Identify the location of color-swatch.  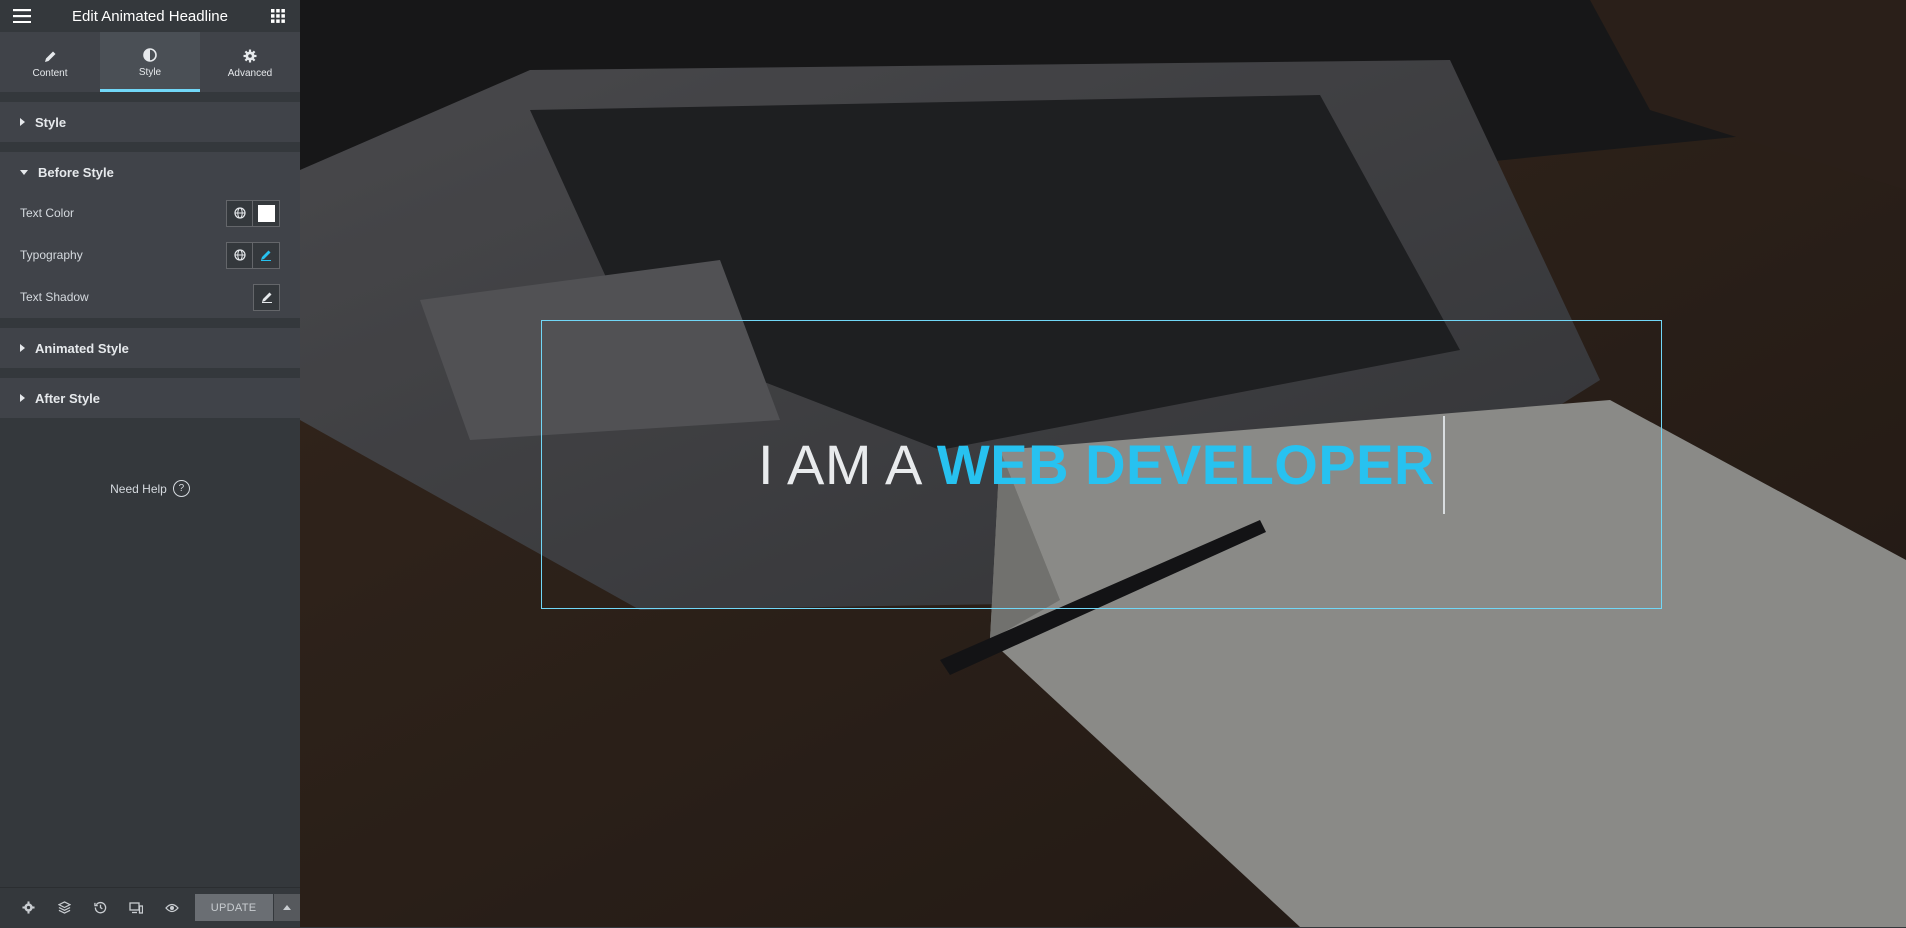
(266, 213).